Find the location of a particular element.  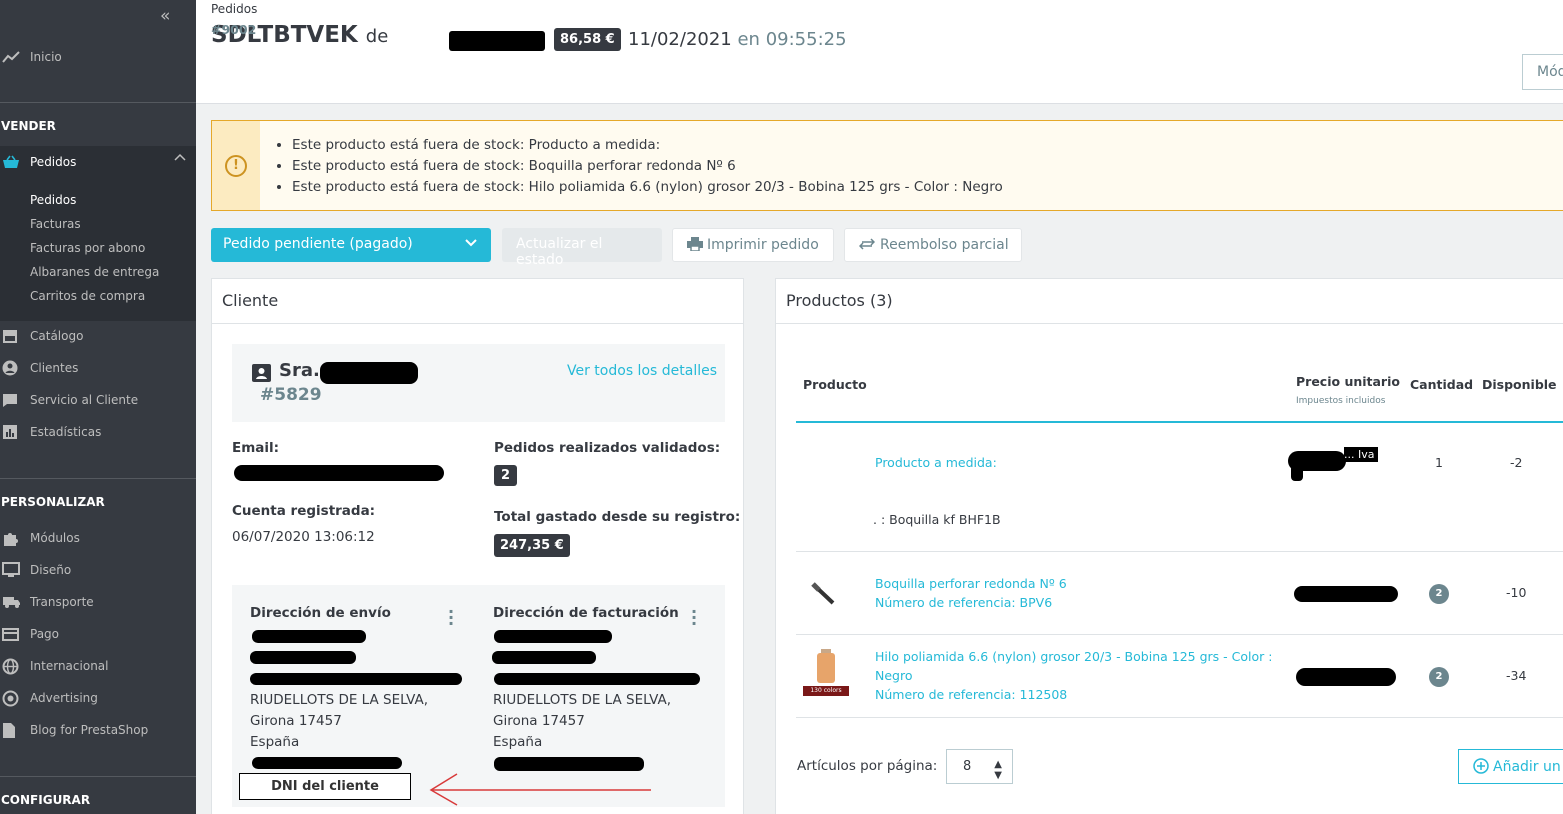

shipping-zip: Girona 17457 is located at coordinates (296, 721).